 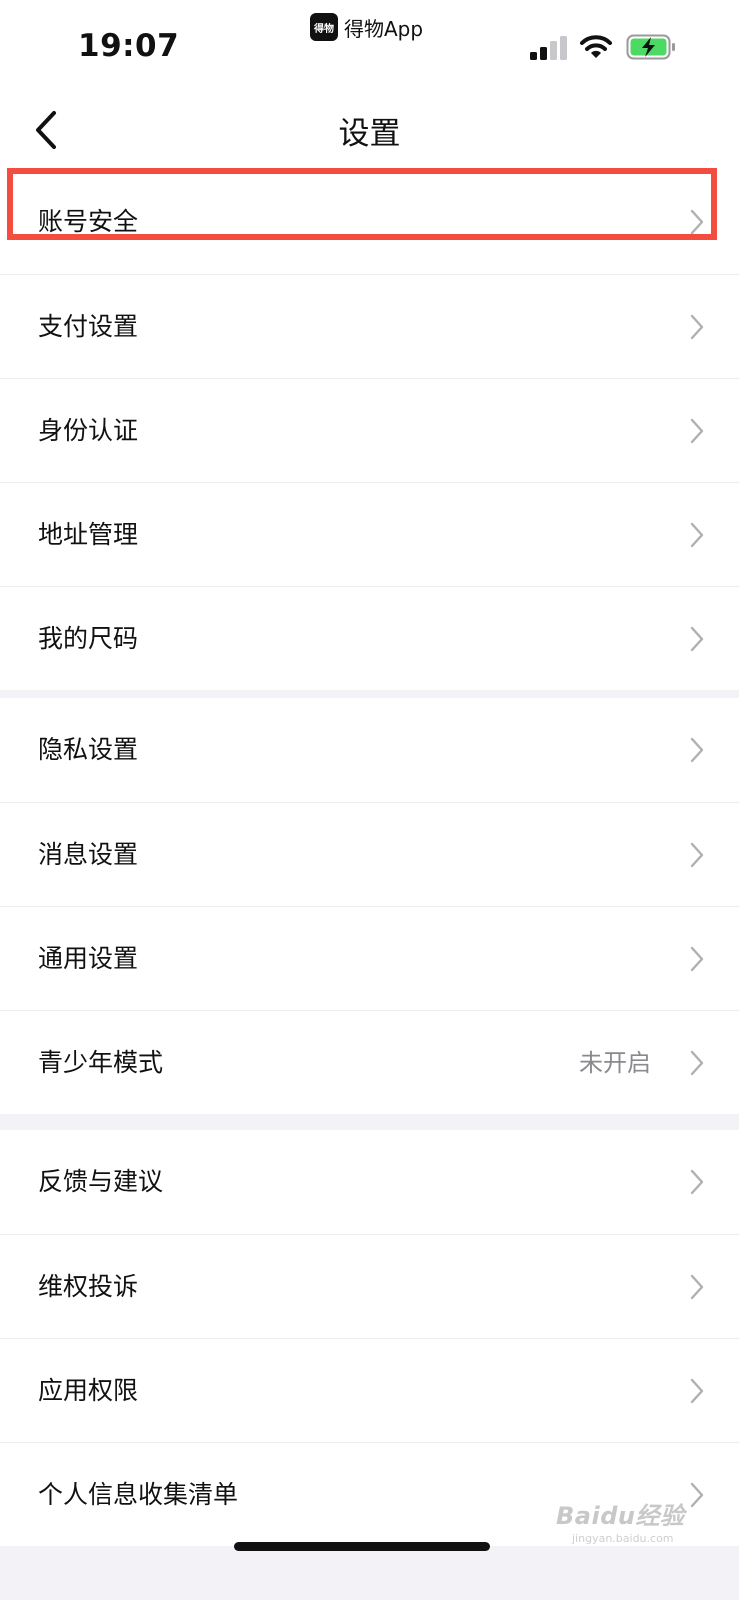 What do you see at coordinates (623, 1538) in the screenshot?
I see `watermark-url: jingyan.baidu.com` at bounding box center [623, 1538].